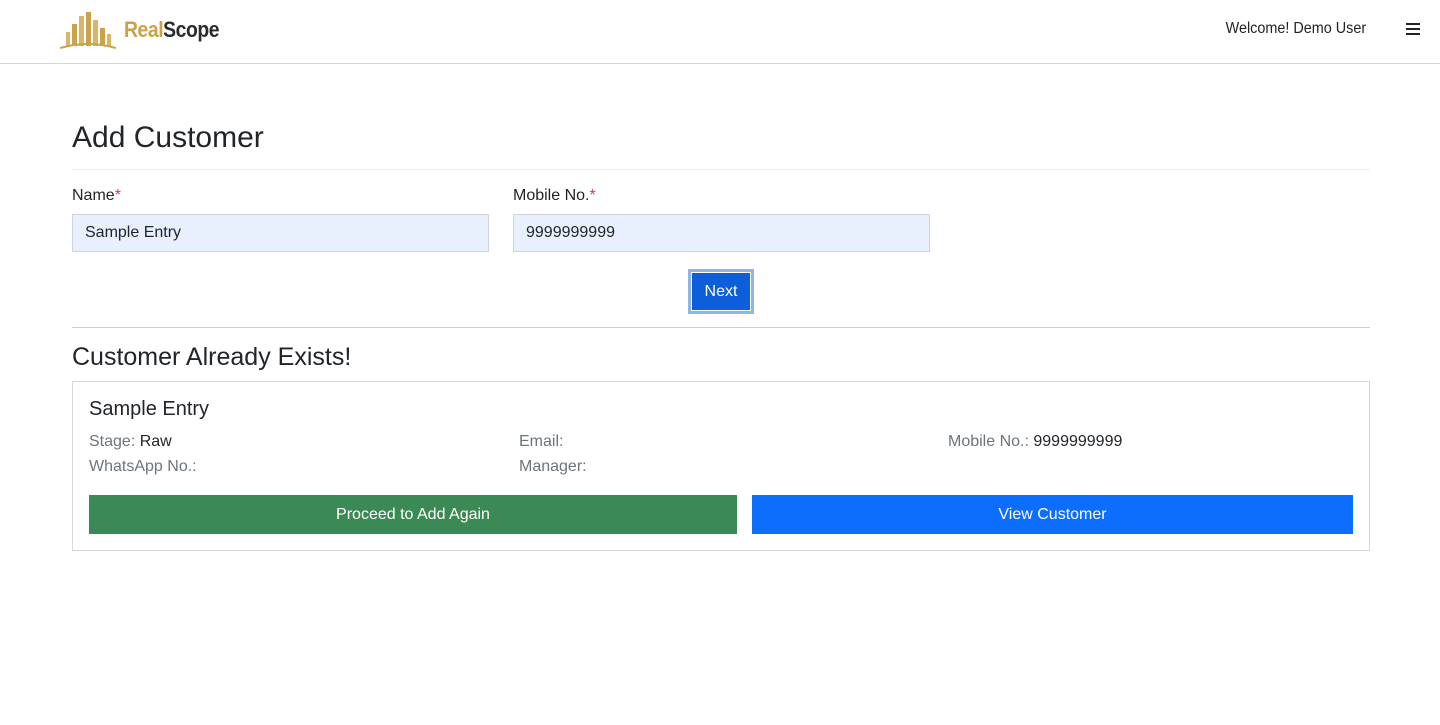  I want to click on name-label: Name*, so click(96, 196).